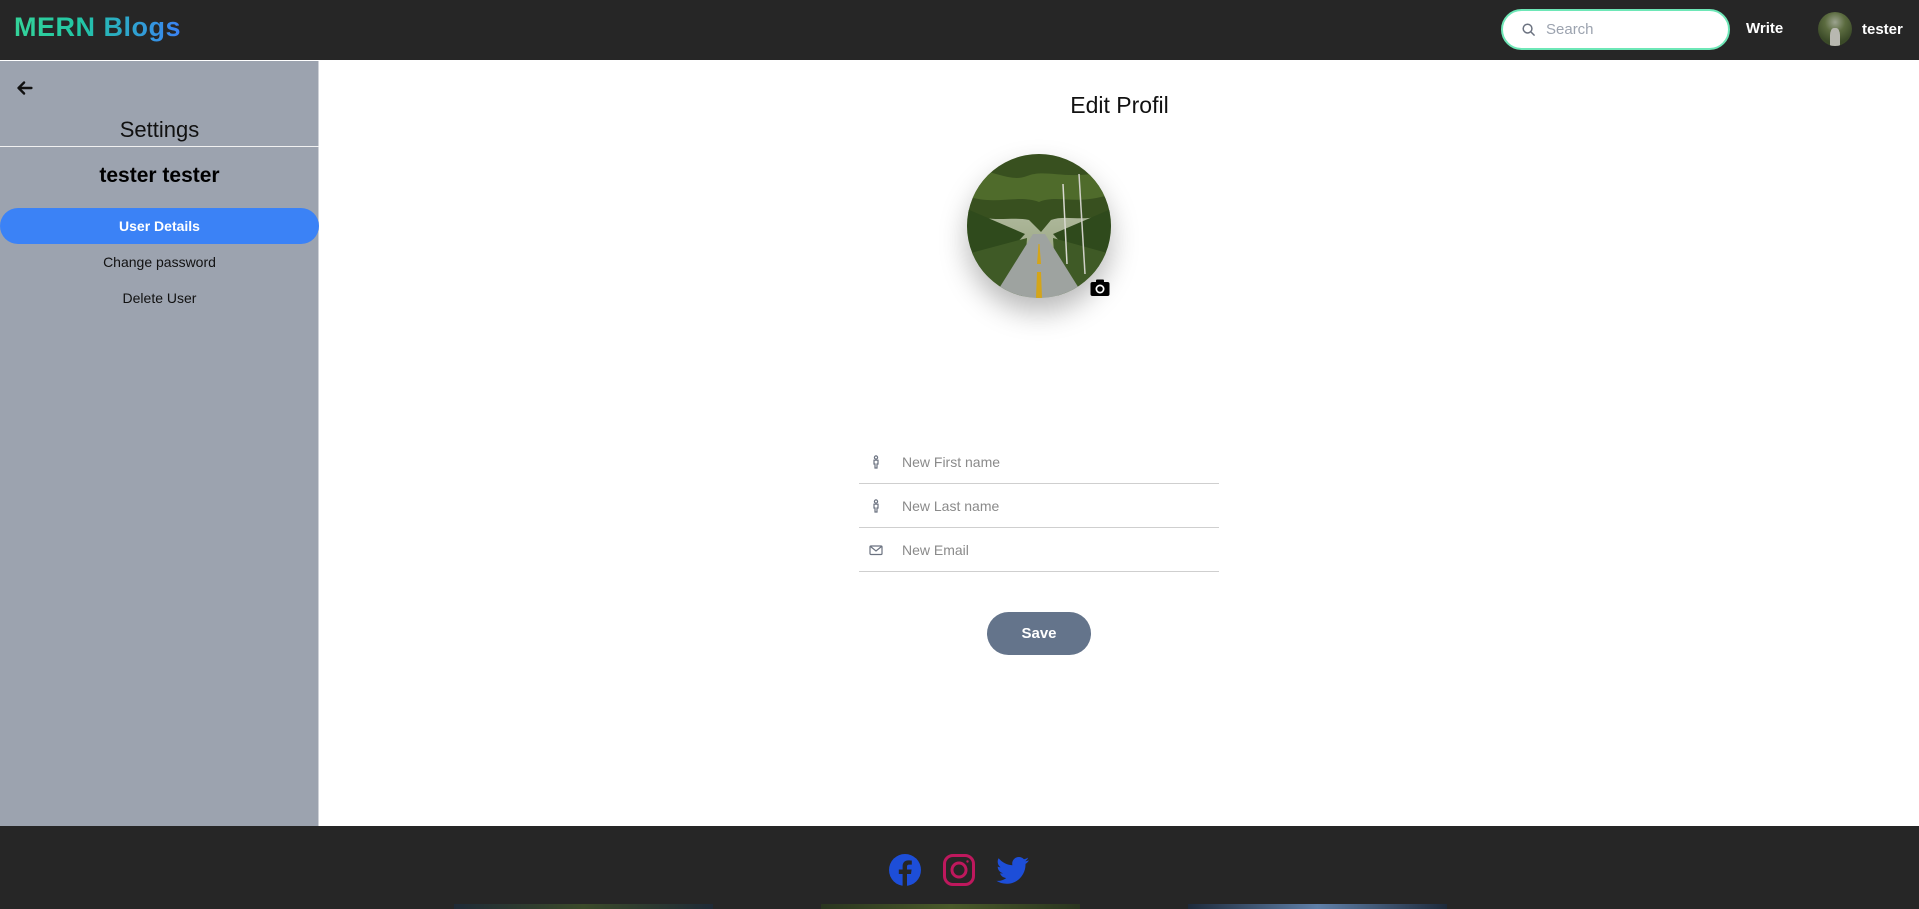 Image resolution: width=1919 pixels, height=909 pixels. Describe the element at coordinates (1052, 549) in the screenshot. I see `email-input` at that location.